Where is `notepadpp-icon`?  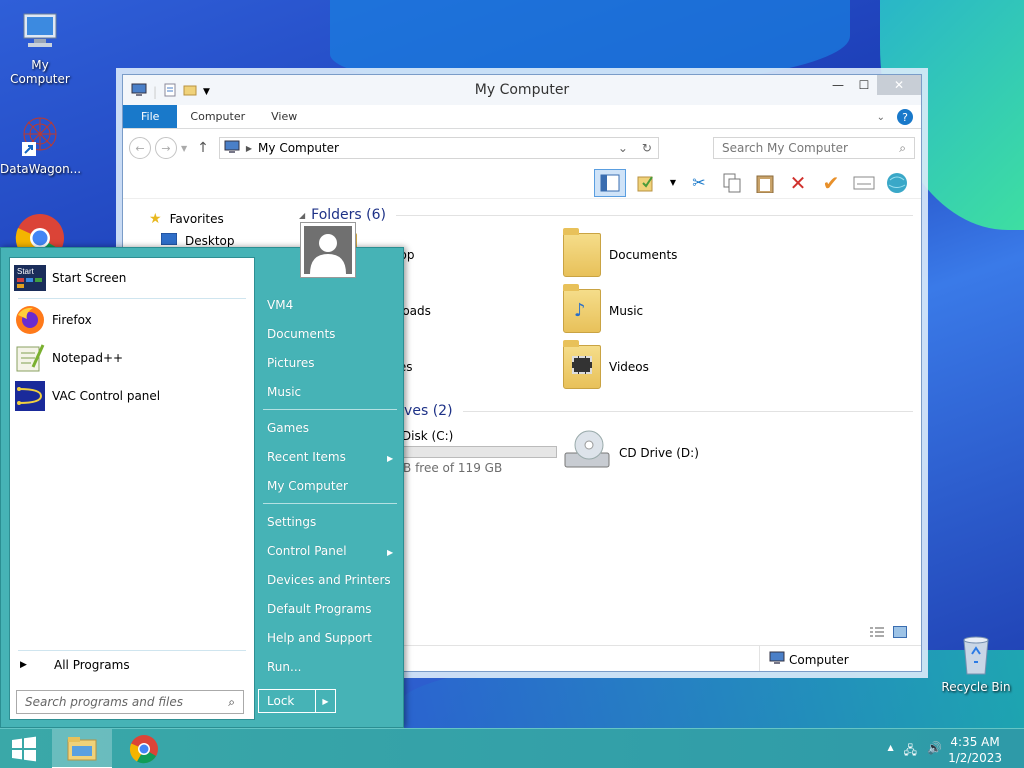
notepadpp-icon is located at coordinates (30, 358).